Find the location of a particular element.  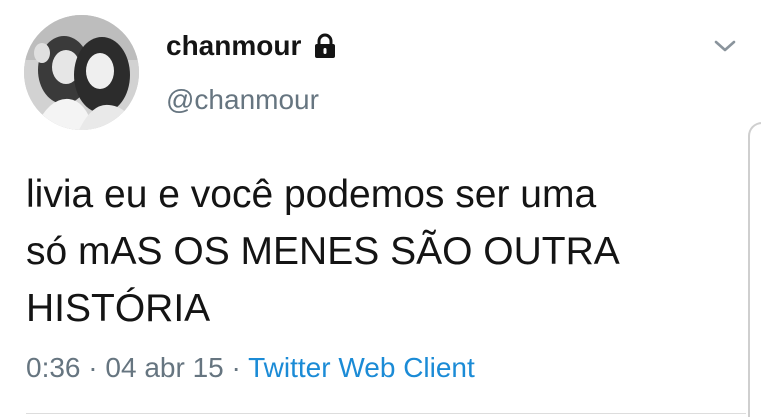

chevron-down-icon is located at coordinates (725, 46).